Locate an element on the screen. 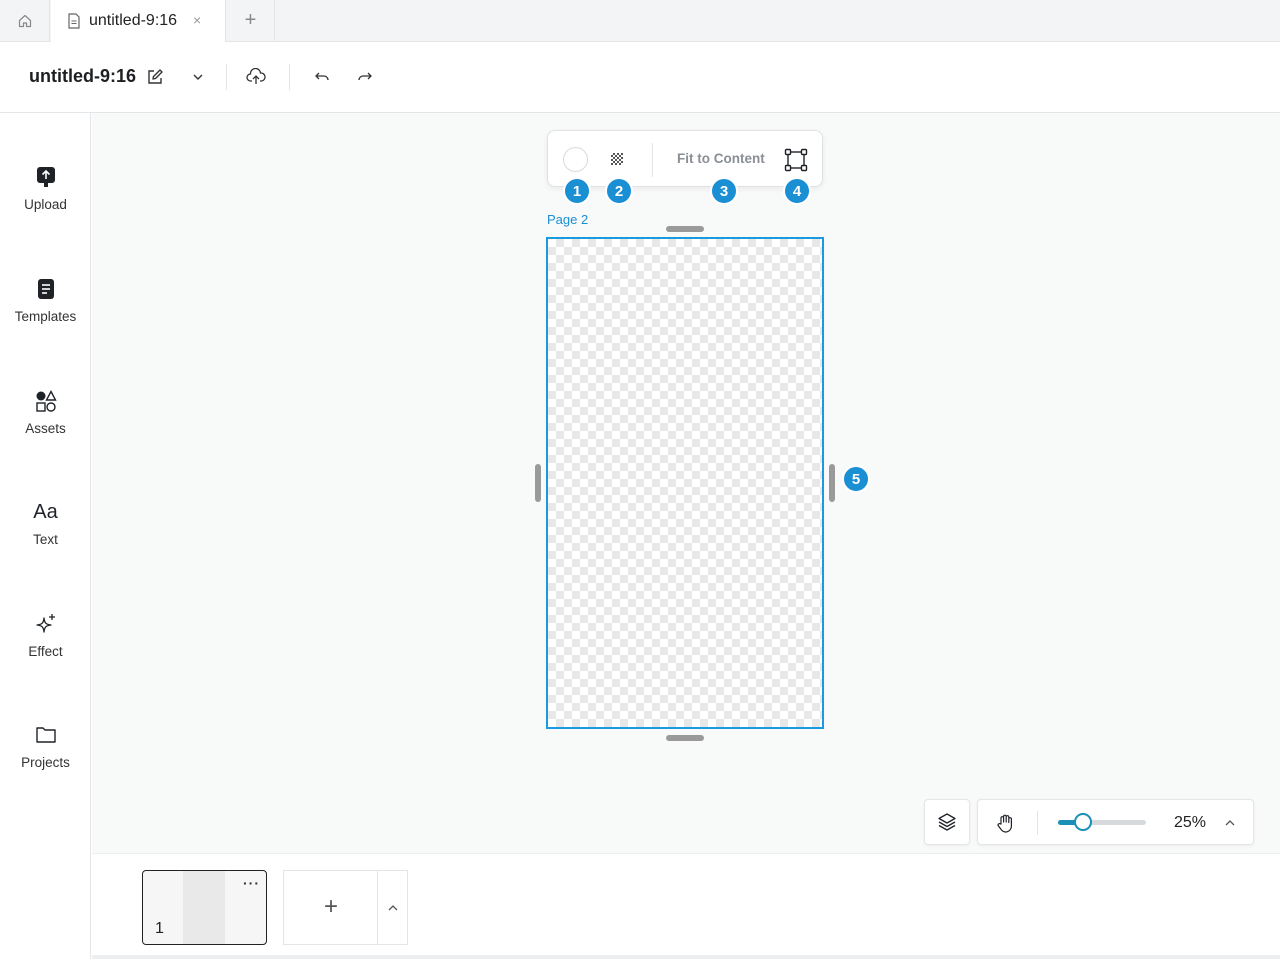  background-color-button is located at coordinates (575, 159).